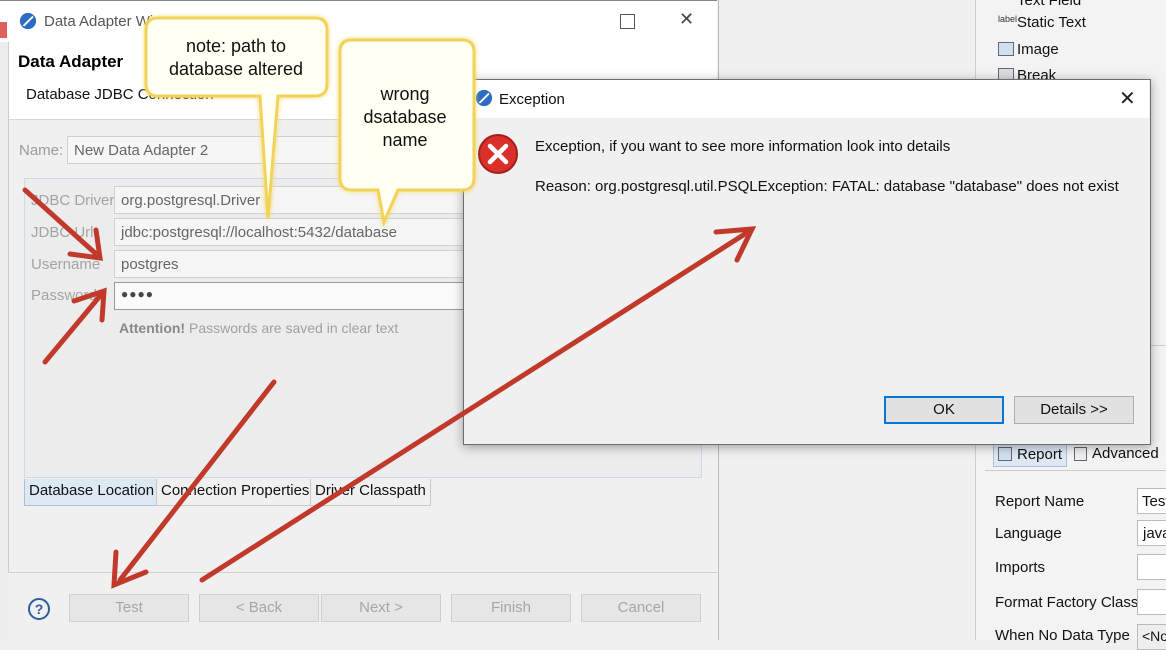  Describe the element at coordinates (686, 19) in the screenshot. I see `wizard-close-button: ✕` at that location.